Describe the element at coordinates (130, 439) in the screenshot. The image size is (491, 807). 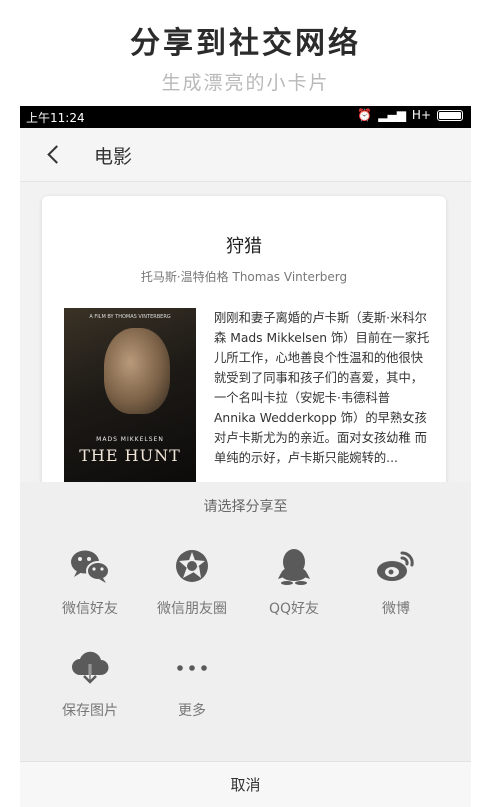
I see `poster-actor: MADS MIKKELSEN` at that location.